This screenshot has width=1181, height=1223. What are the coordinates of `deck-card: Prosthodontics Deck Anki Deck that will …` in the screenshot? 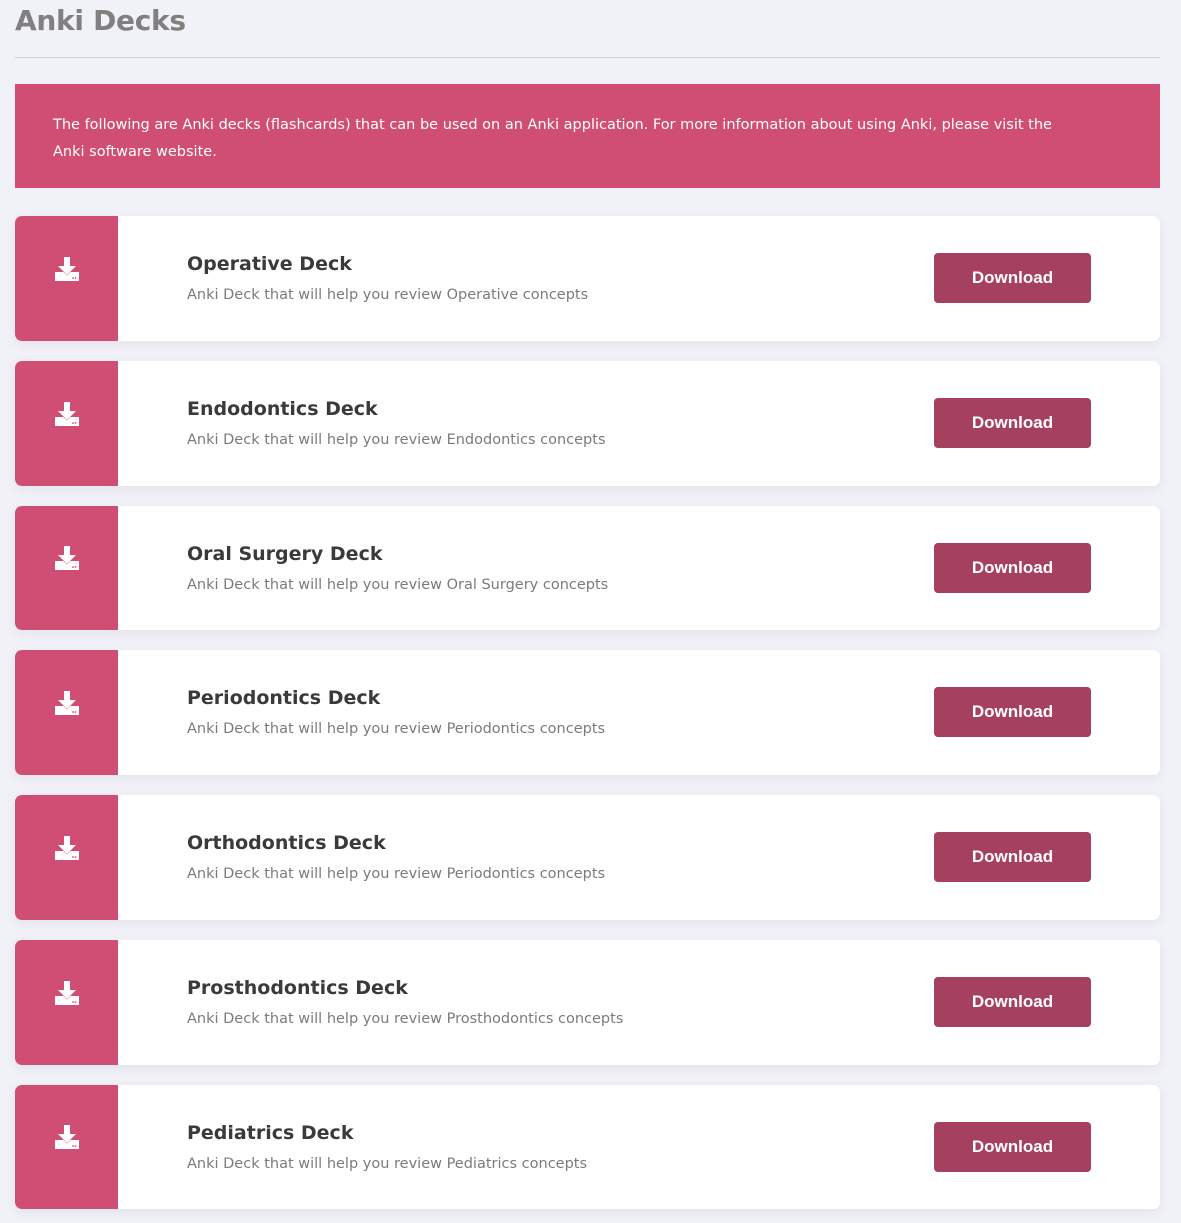 It's located at (587, 1002).